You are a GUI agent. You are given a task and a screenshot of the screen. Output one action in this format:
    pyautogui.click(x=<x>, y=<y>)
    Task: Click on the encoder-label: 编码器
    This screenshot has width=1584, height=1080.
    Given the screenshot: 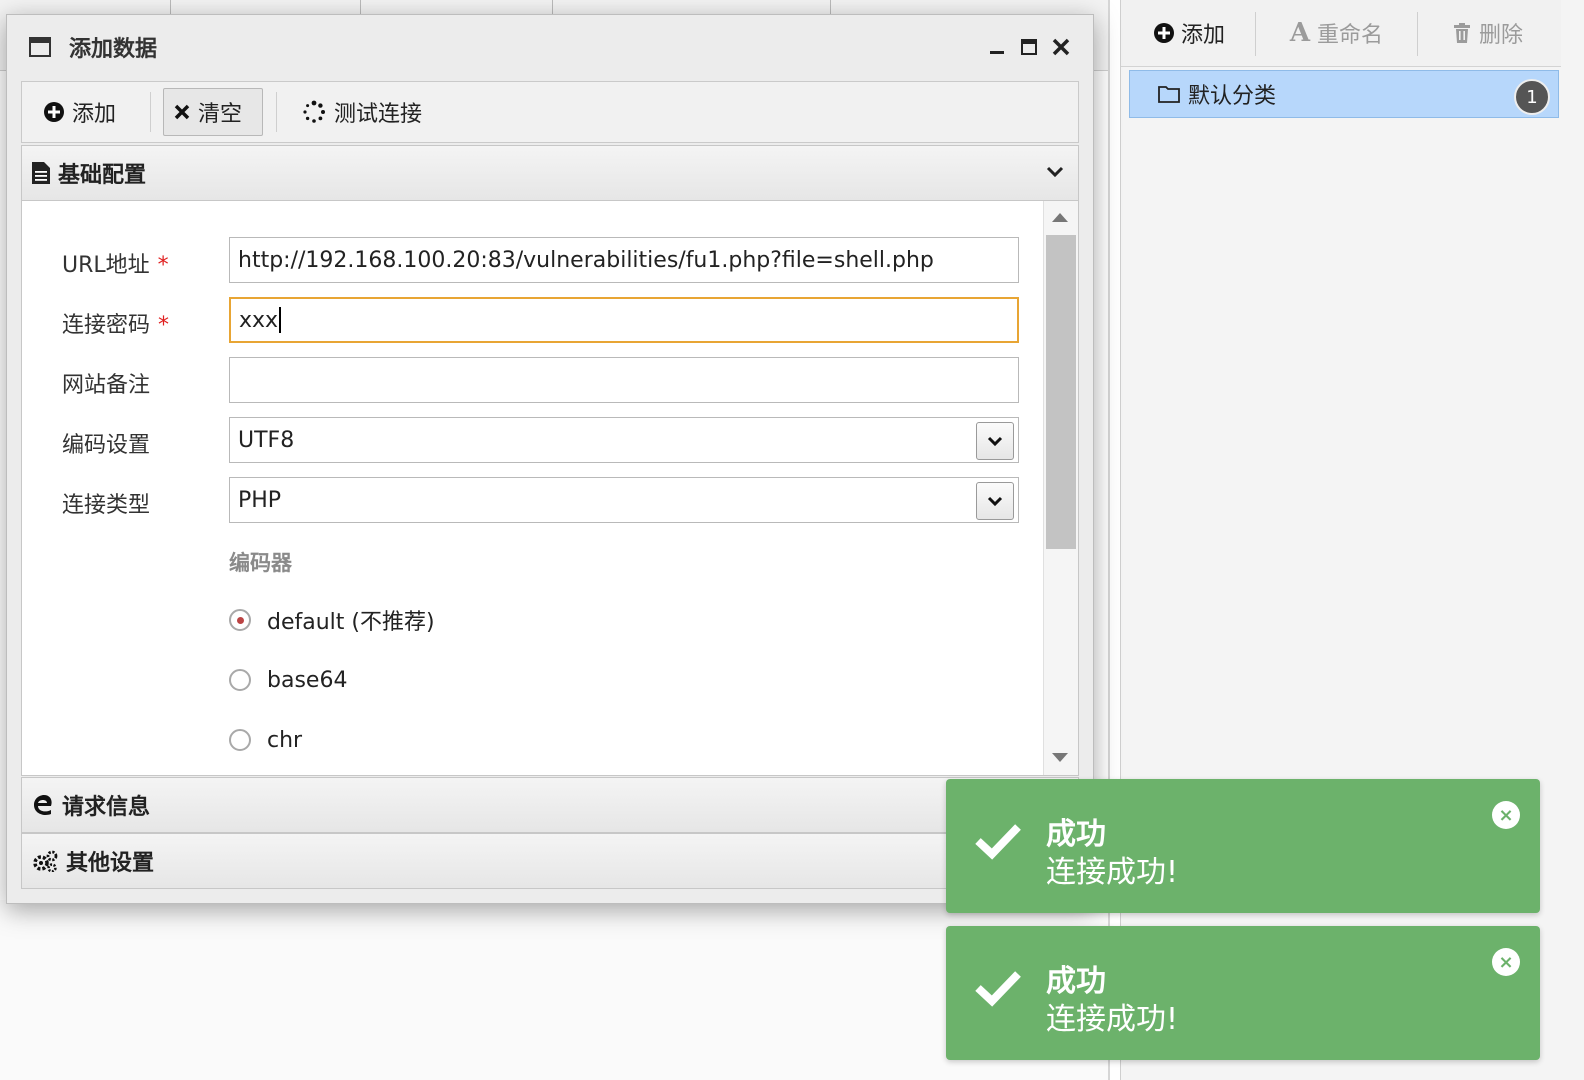 What is the action you would take?
    pyautogui.click(x=260, y=563)
    